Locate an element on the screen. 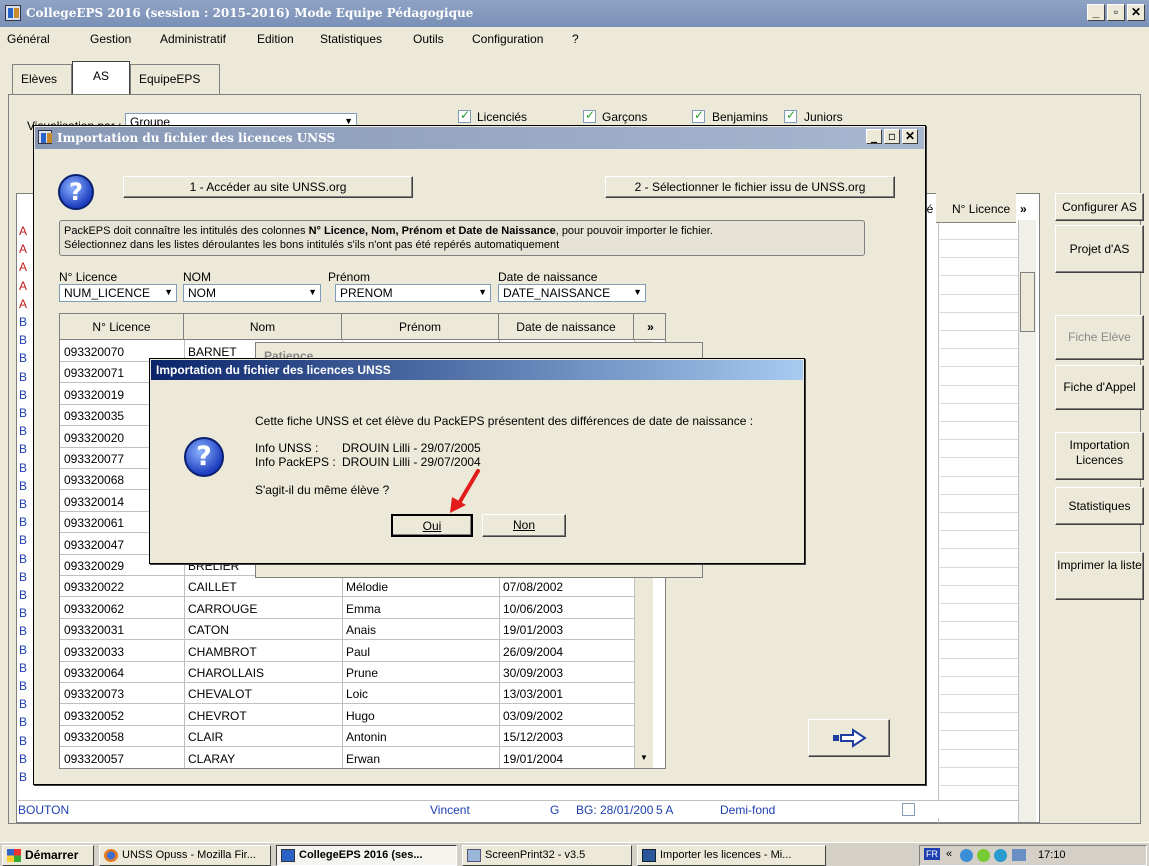 The image size is (1149, 866). menu-administratif: Administratif is located at coordinates (193, 39).